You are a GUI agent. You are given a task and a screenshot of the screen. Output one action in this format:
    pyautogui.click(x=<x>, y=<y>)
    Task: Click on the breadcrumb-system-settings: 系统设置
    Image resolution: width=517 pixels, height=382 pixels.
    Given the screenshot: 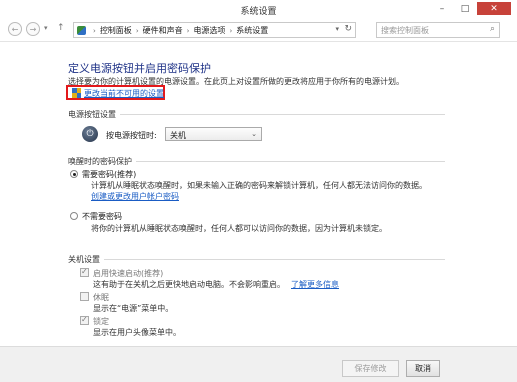 What is the action you would take?
    pyautogui.click(x=252, y=30)
    